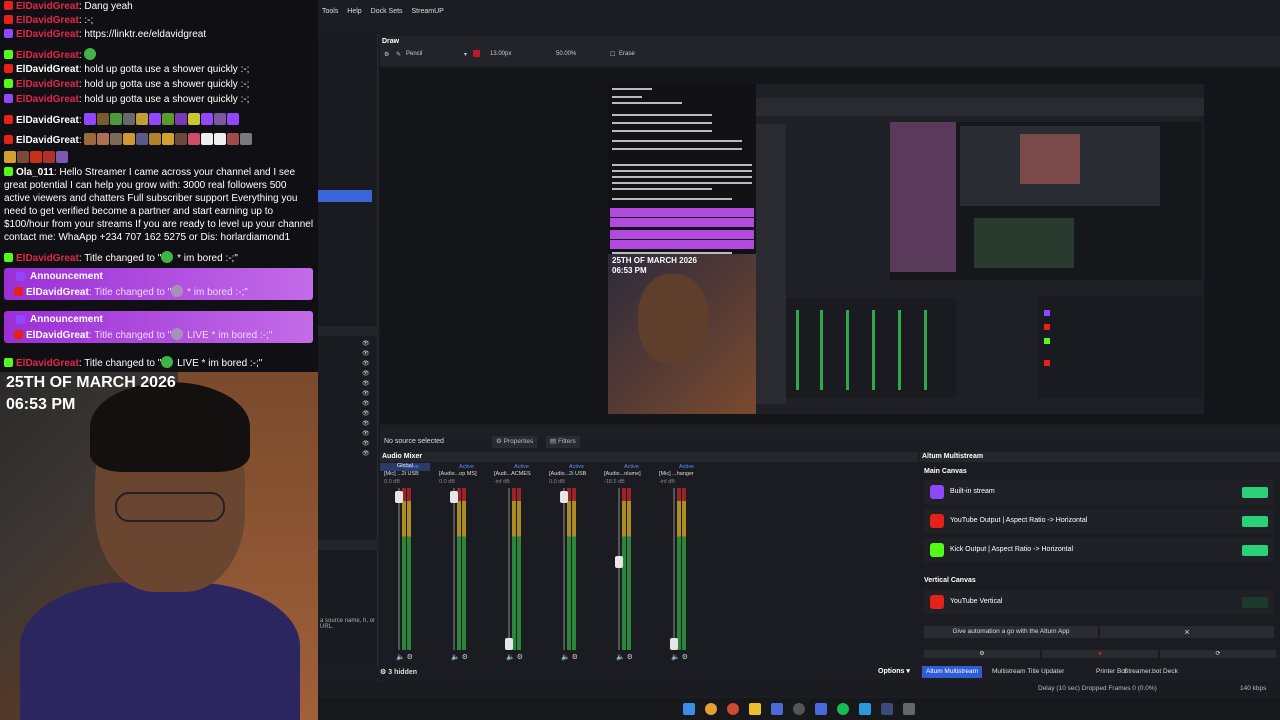  I want to click on refresh-icon: ⟳, so click(1218, 654).